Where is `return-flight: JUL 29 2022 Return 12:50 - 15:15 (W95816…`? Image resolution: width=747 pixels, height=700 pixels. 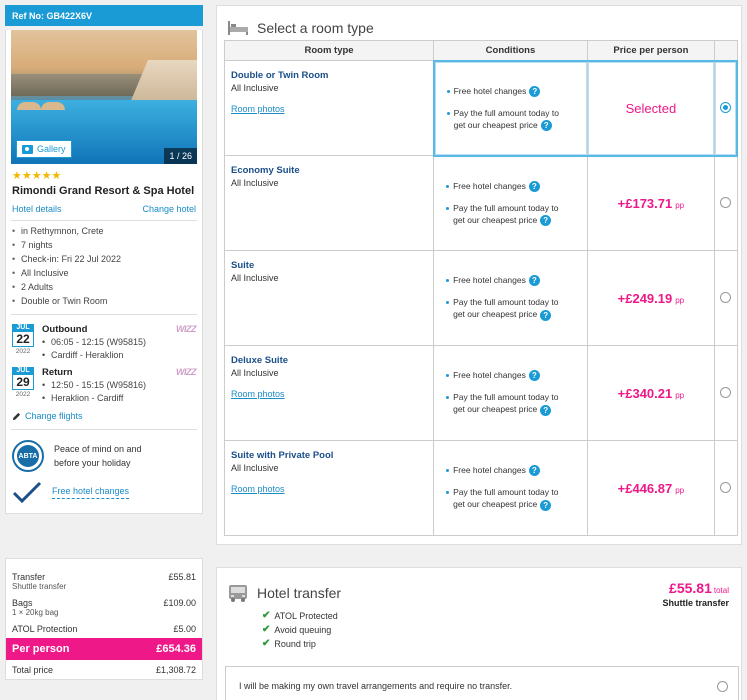
return-flight: JUL 29 2022 Return 12:50 - 15:15 (W95816… is located at coordinates (104, 386).